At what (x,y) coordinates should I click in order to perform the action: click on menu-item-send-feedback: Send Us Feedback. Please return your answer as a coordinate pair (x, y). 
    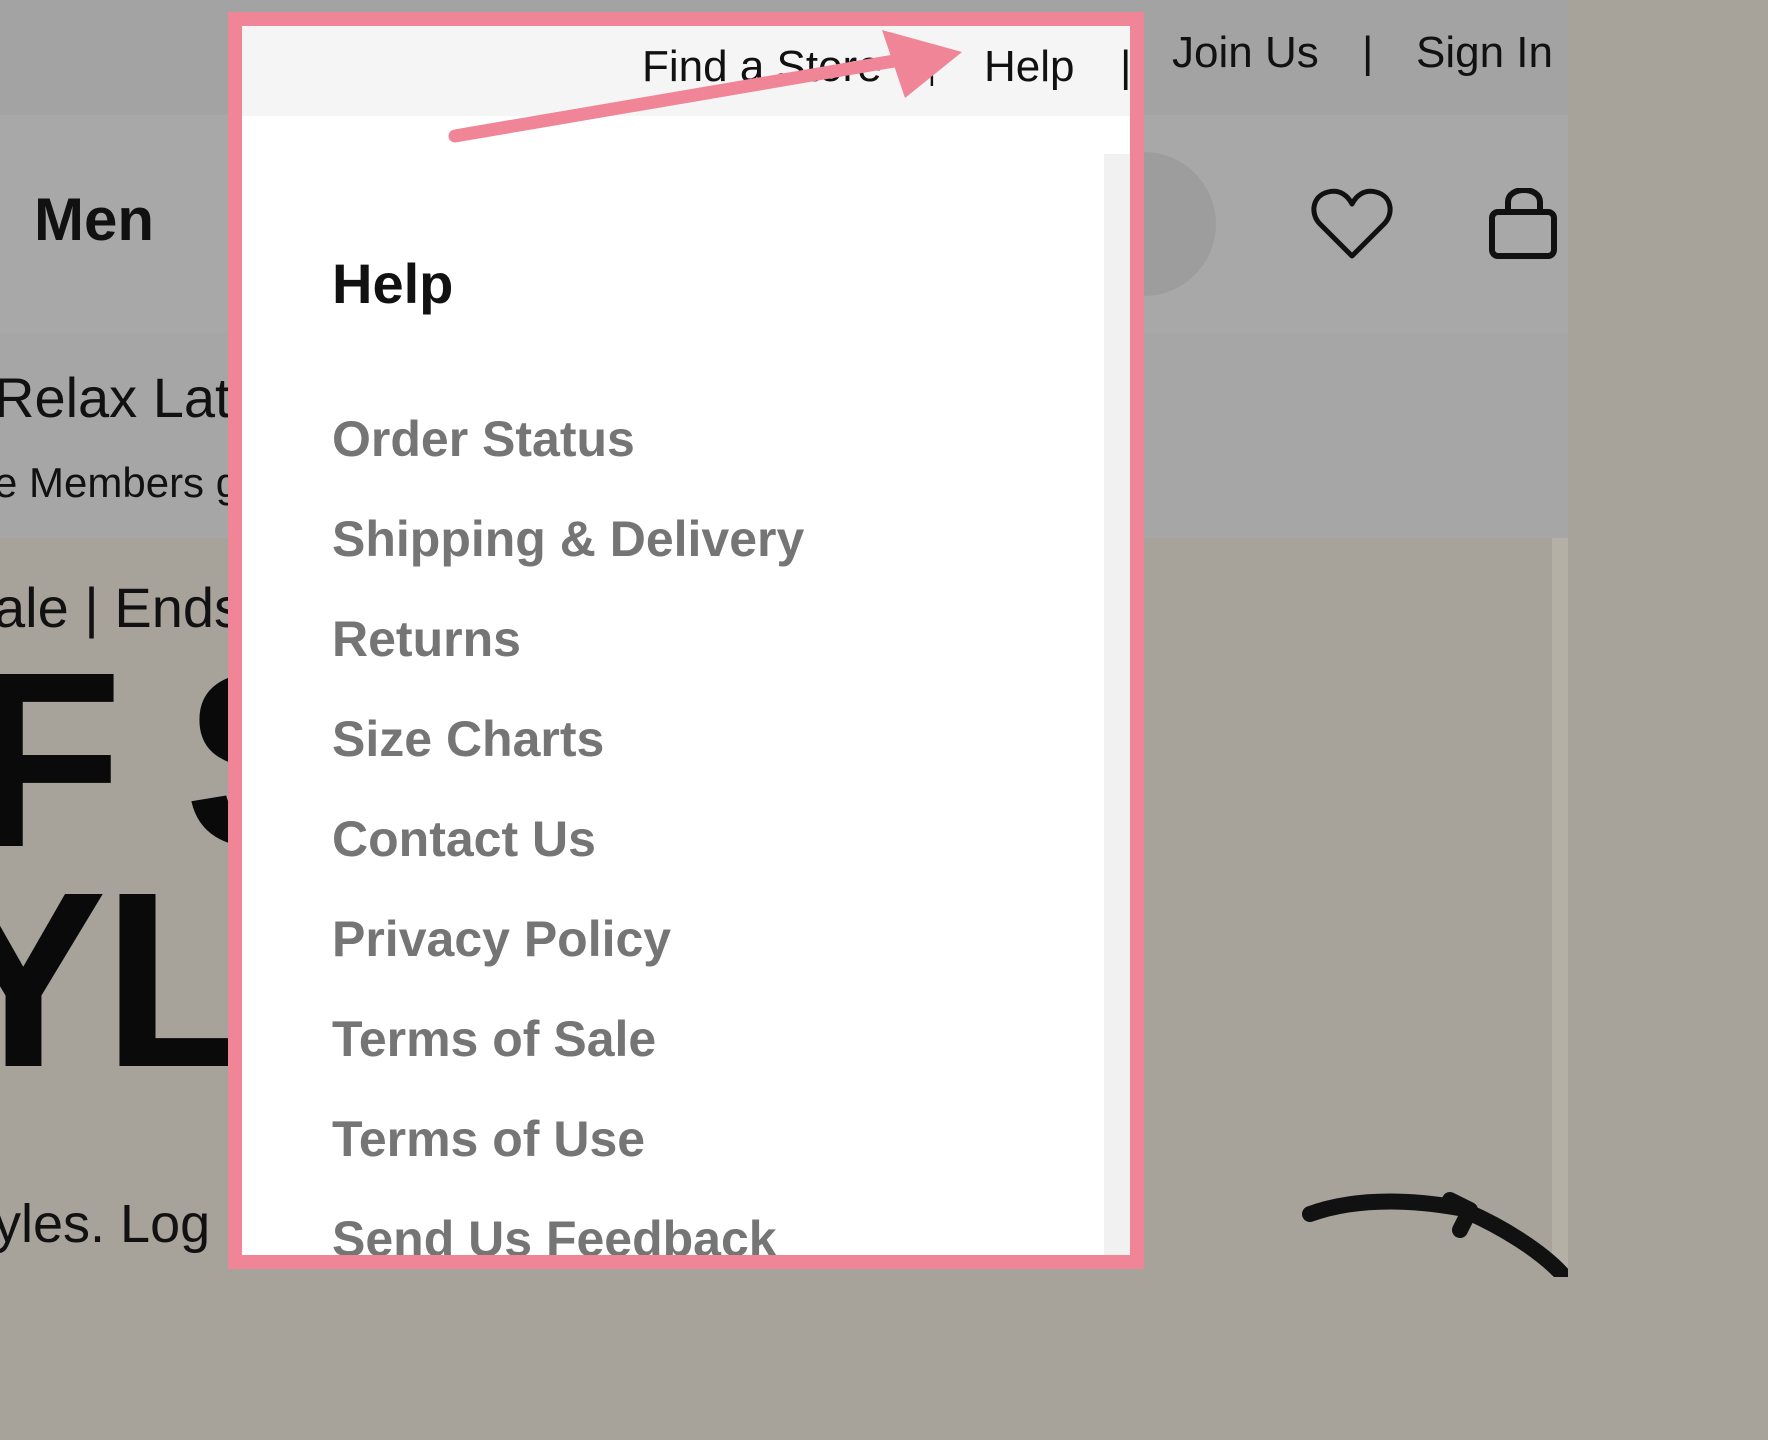
    Looking at the image, I should click on (568, 1233).